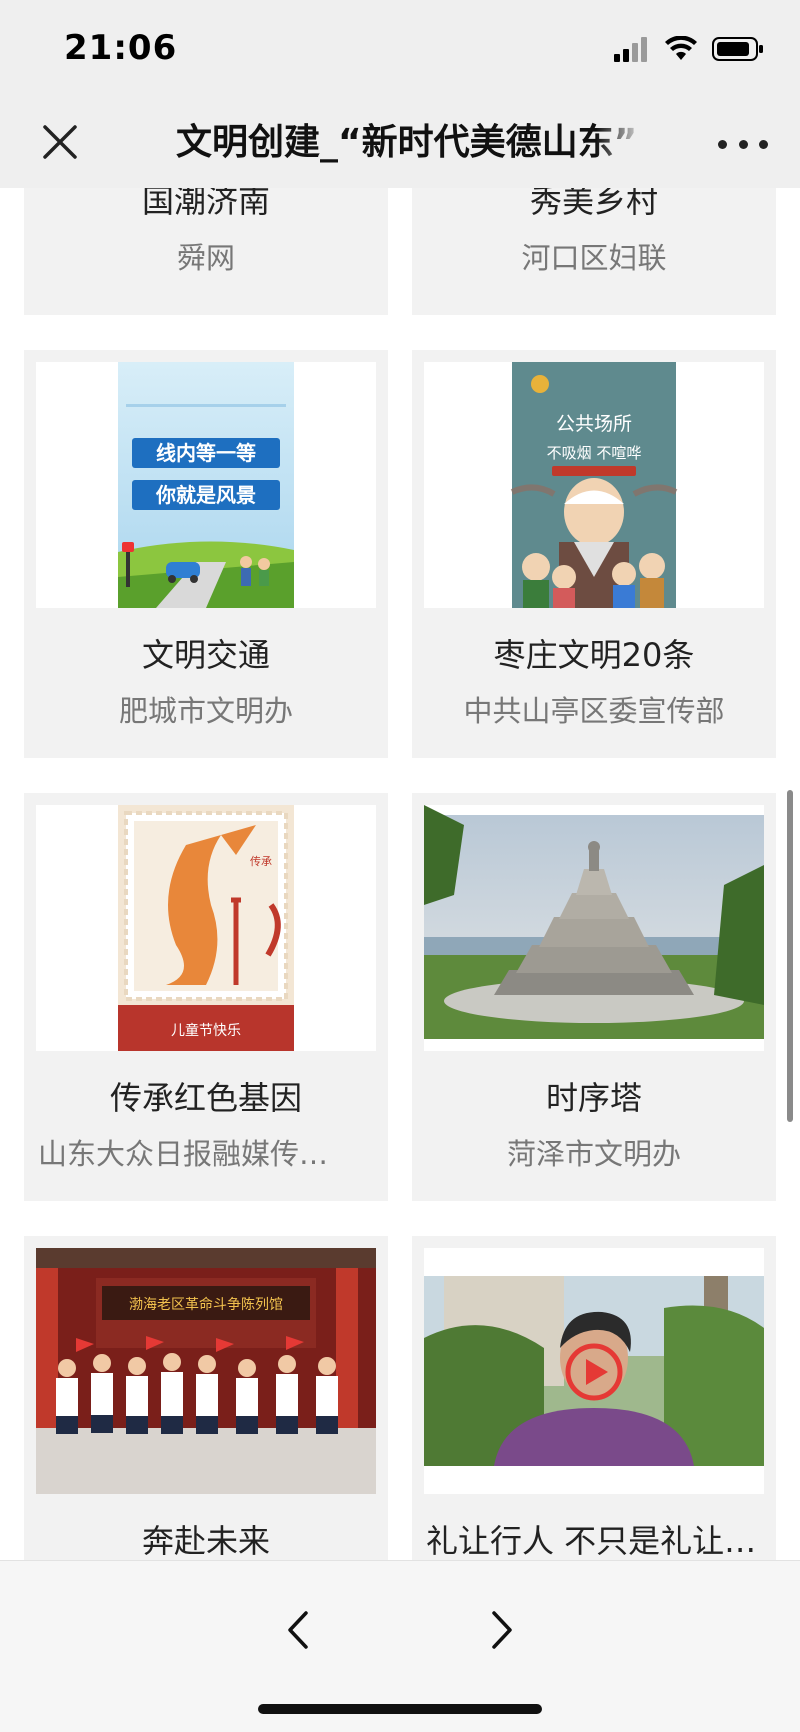 This screenshot has width=800, height=1732. What do you see at coordinates (205, 495) in the screenshot?
I see `poster-line-2: 你就是风景` at bounding box center [205, 495].